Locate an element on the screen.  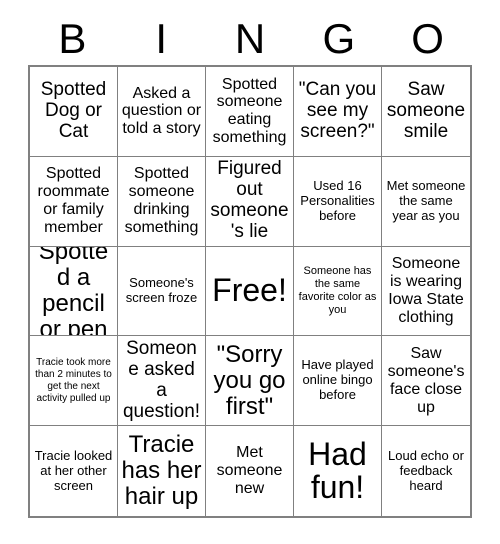
bingo-cell: Spotted someone eating something is located at coordinates (250, 112).